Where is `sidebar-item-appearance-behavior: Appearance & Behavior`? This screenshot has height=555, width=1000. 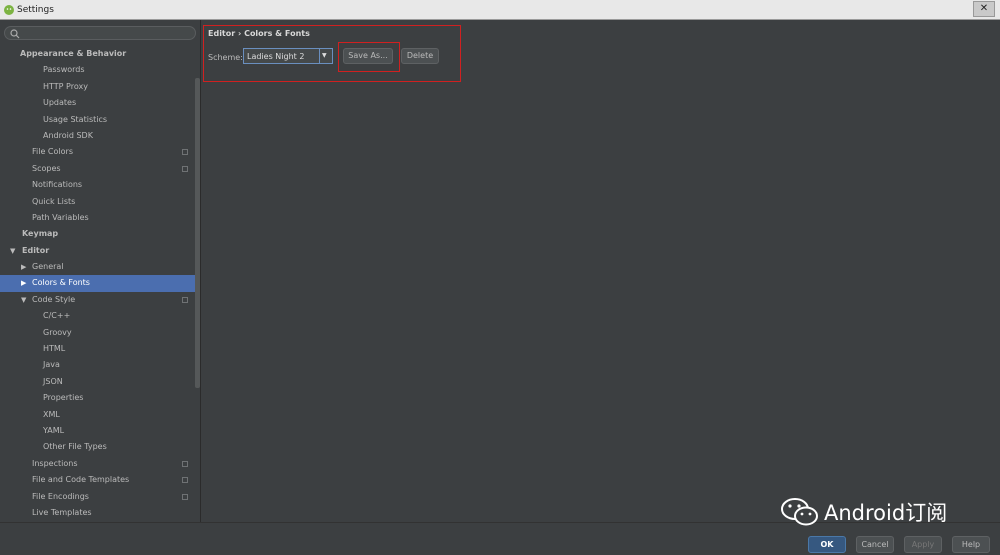 sidebar-item-appearance-behavior: Appearance & Behavior is located at coordinates (100, 54).